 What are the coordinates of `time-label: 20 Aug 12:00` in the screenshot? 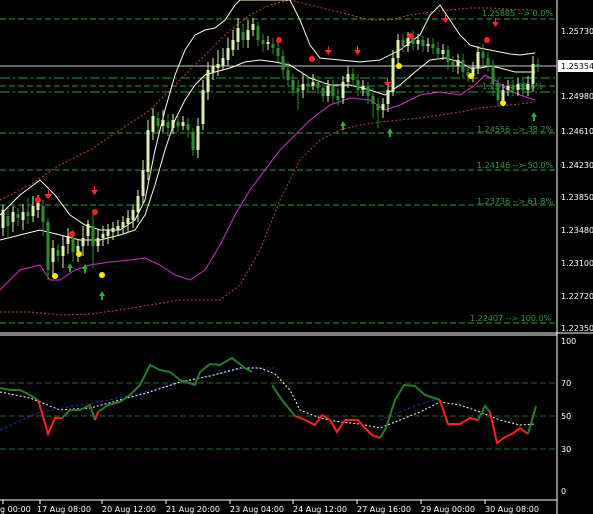 It's located at (129, 509).